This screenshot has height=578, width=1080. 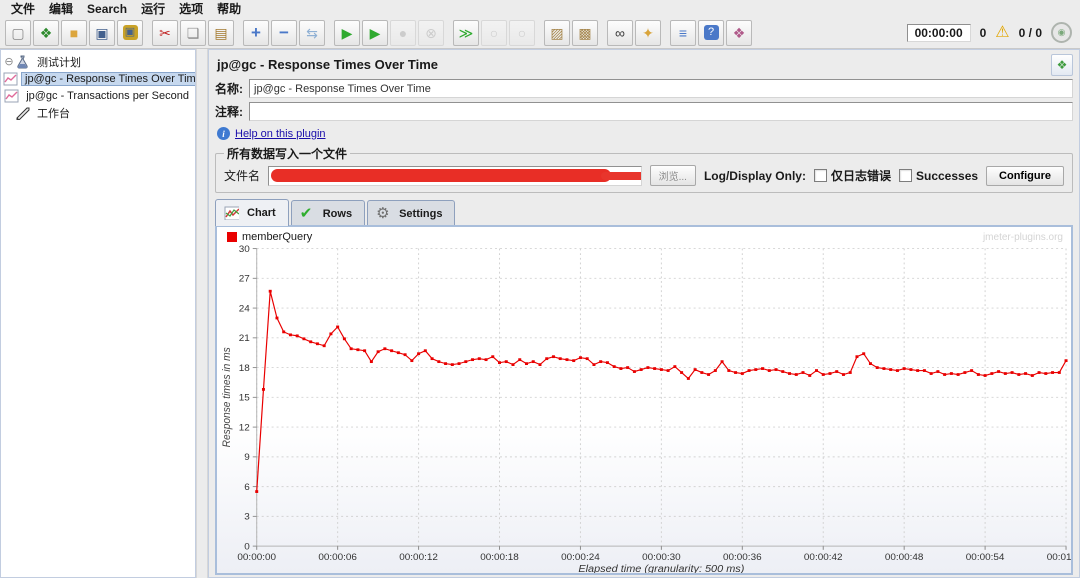 I want to click on toolbar-status: 00:00:00 0 ⚠ 0 / 0 ◉, so click(x=991, y=32).